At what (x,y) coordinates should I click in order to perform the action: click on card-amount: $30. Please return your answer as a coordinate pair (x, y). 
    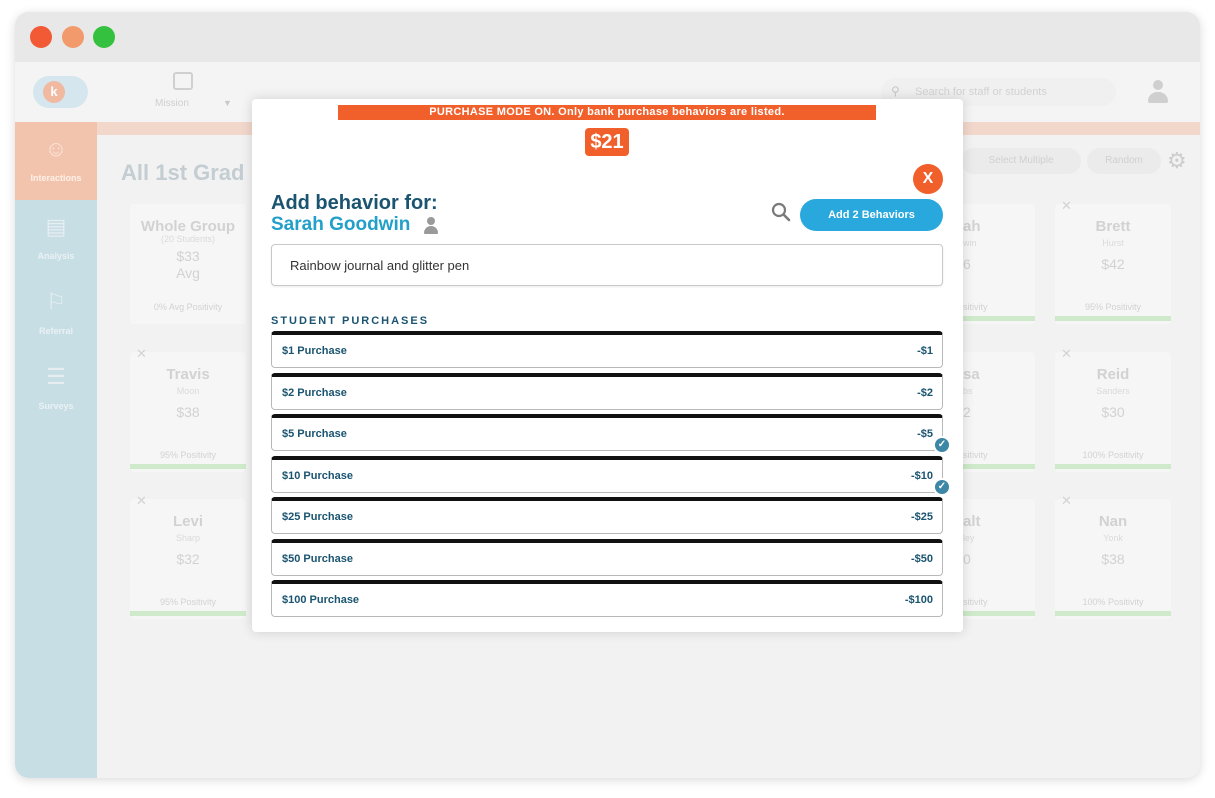
    Looking at the image, I should click on (1113, 412).